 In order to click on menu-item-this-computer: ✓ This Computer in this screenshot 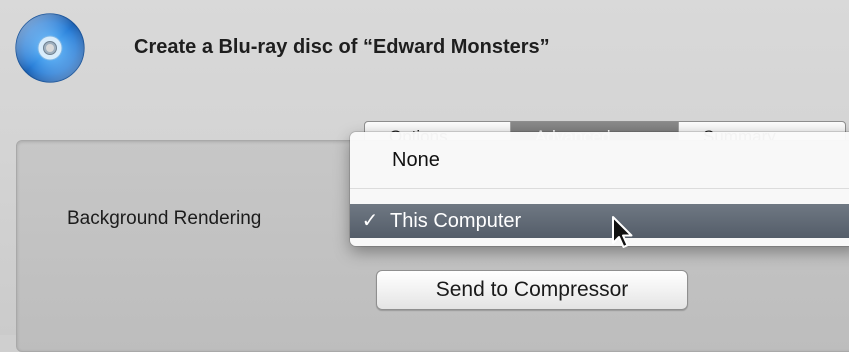, I will do `click(599, 221)`.